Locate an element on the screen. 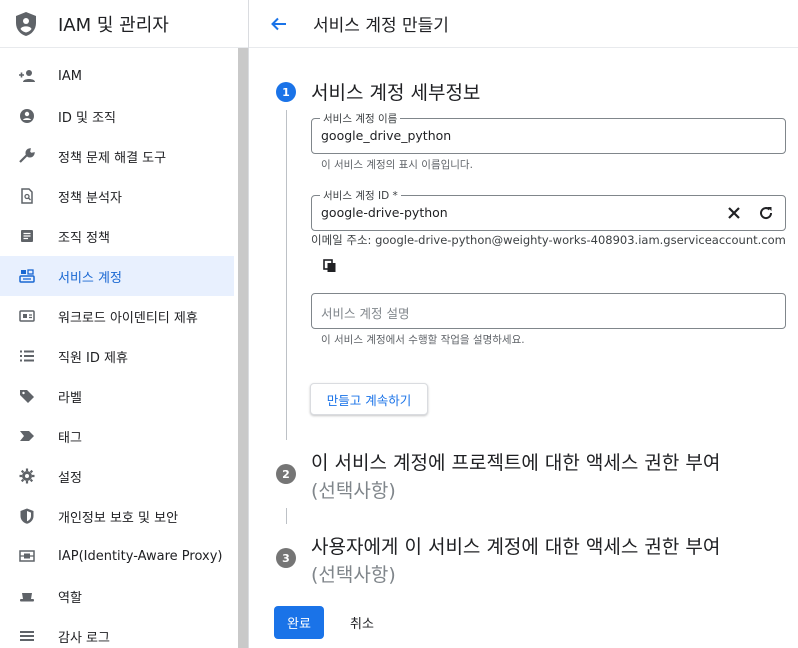 The image size is (798, 648). service-account-icon is located at coordinates (27, 276).